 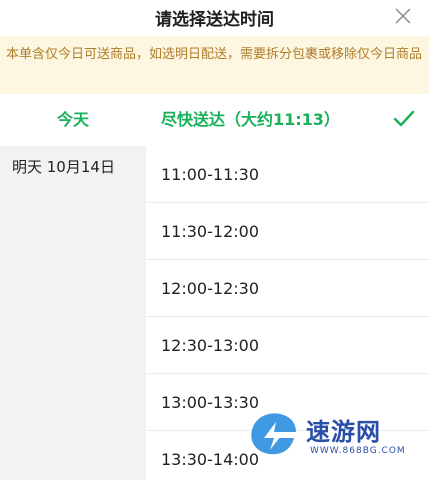 What do you see at coordinates (287, 174) in the screenshot?
I see `time-slot-1100: 11:00-11:30` at bounding box center [287, 174].